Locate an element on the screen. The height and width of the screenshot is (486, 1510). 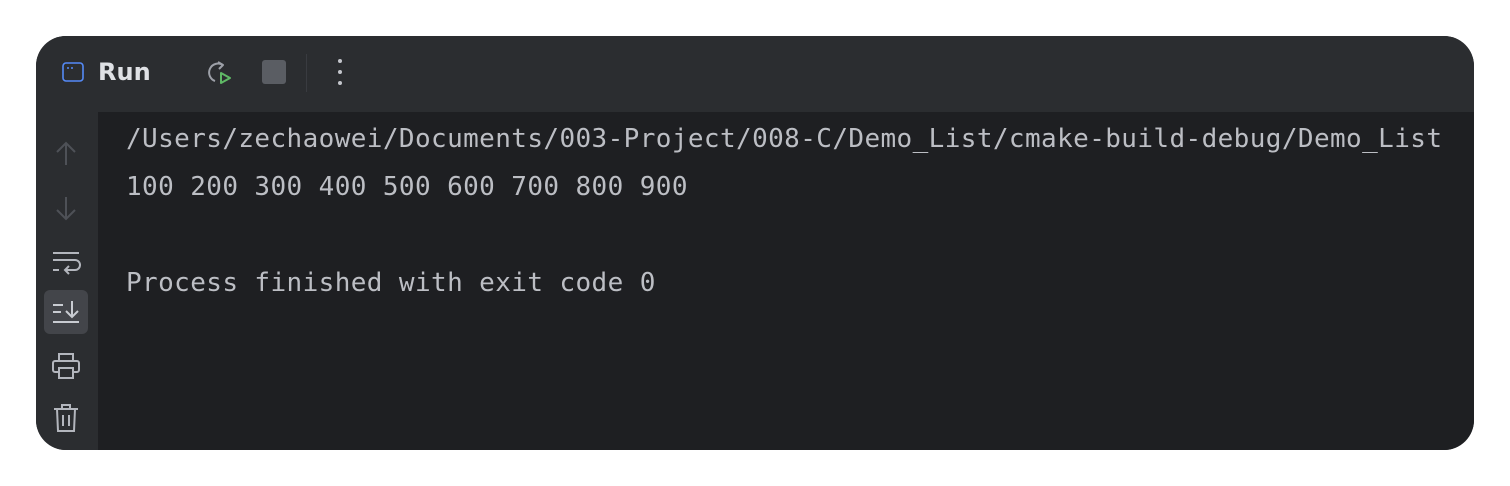
run-toolbar: Run is located at coordinates (755, 74).